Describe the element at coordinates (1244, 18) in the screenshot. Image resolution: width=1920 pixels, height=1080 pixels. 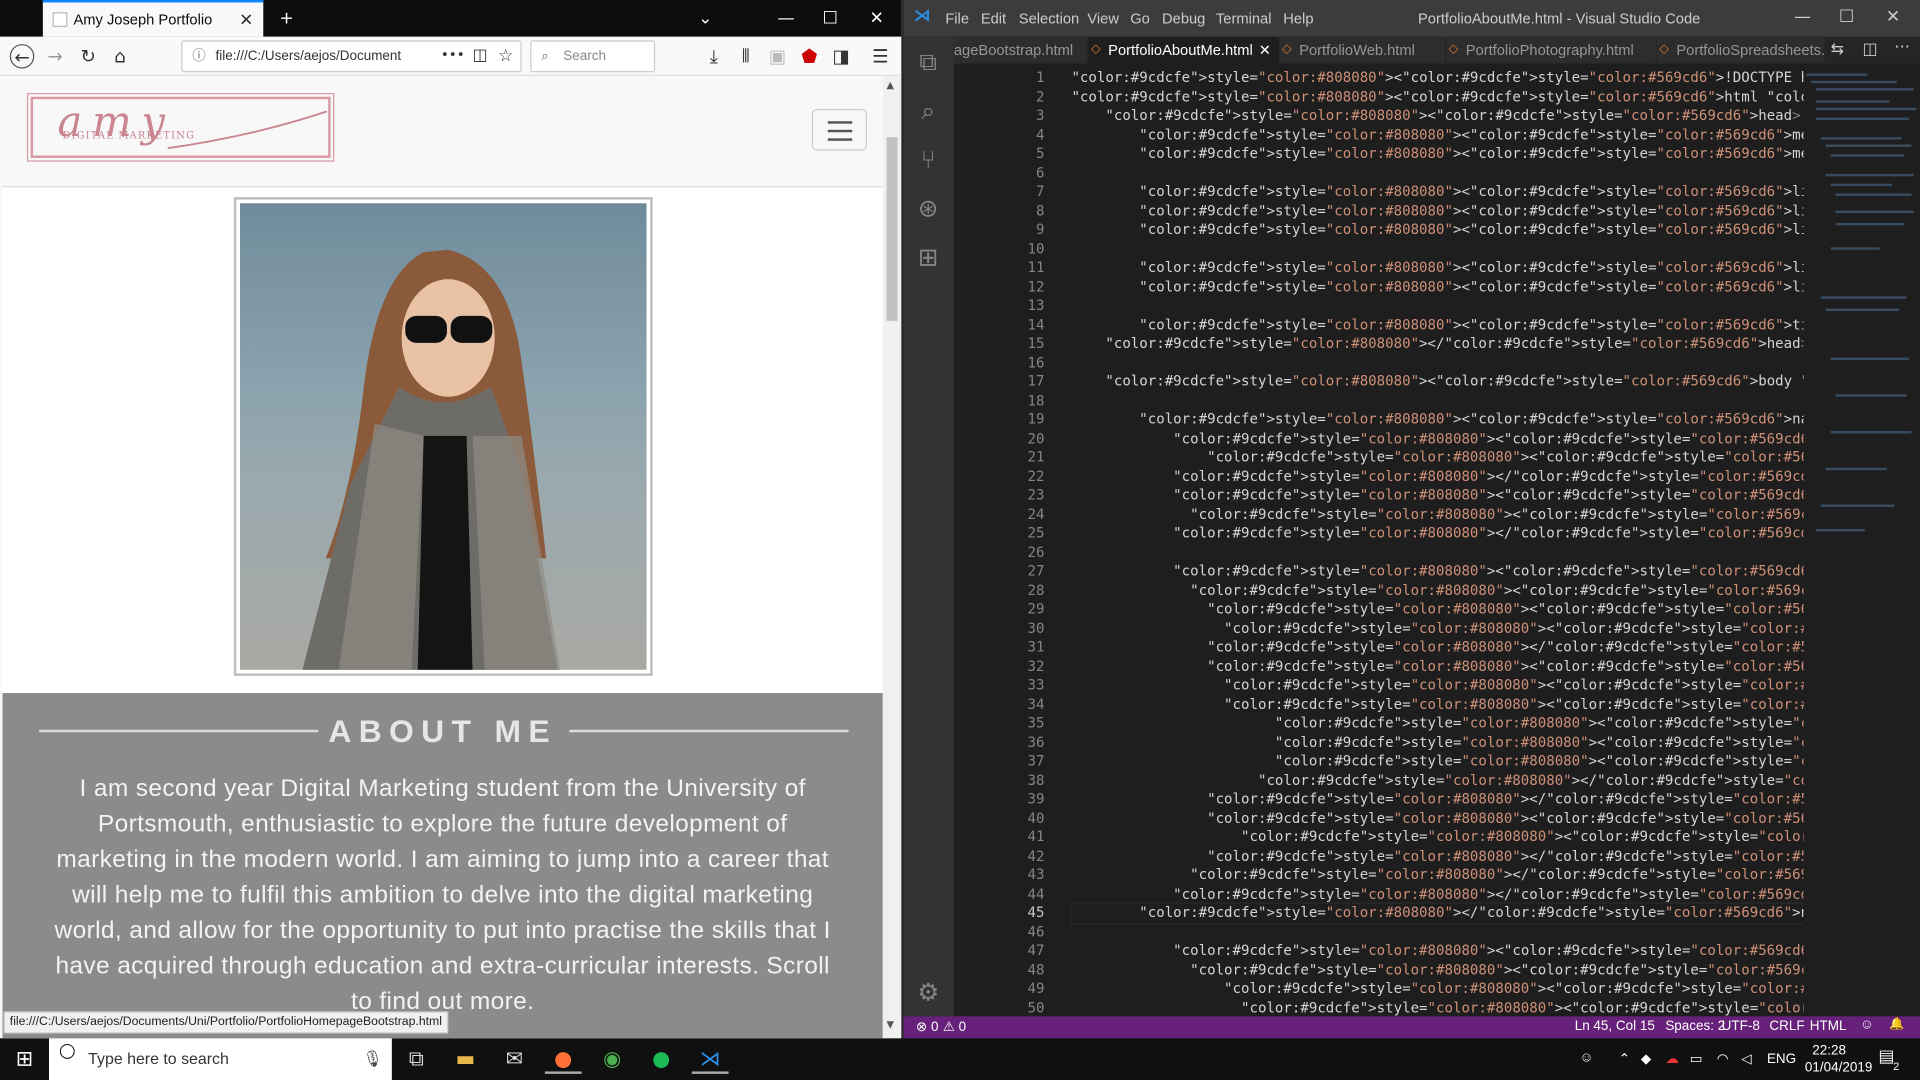
I see `menu-terminal: Terminal` at that location.